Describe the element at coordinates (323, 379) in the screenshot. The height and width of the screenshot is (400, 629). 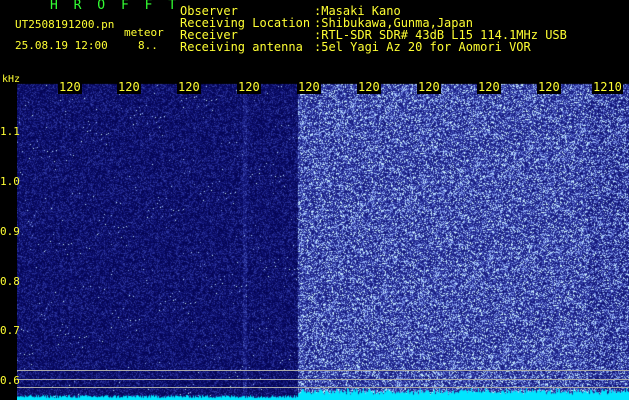
I see `reference-line-middle` at that location.